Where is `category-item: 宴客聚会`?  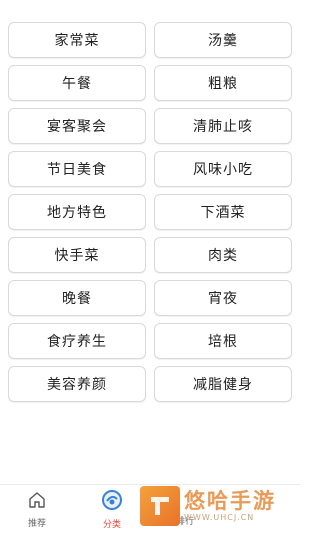 category-item: 宴客聚会 is located at coordinates (77, 126).